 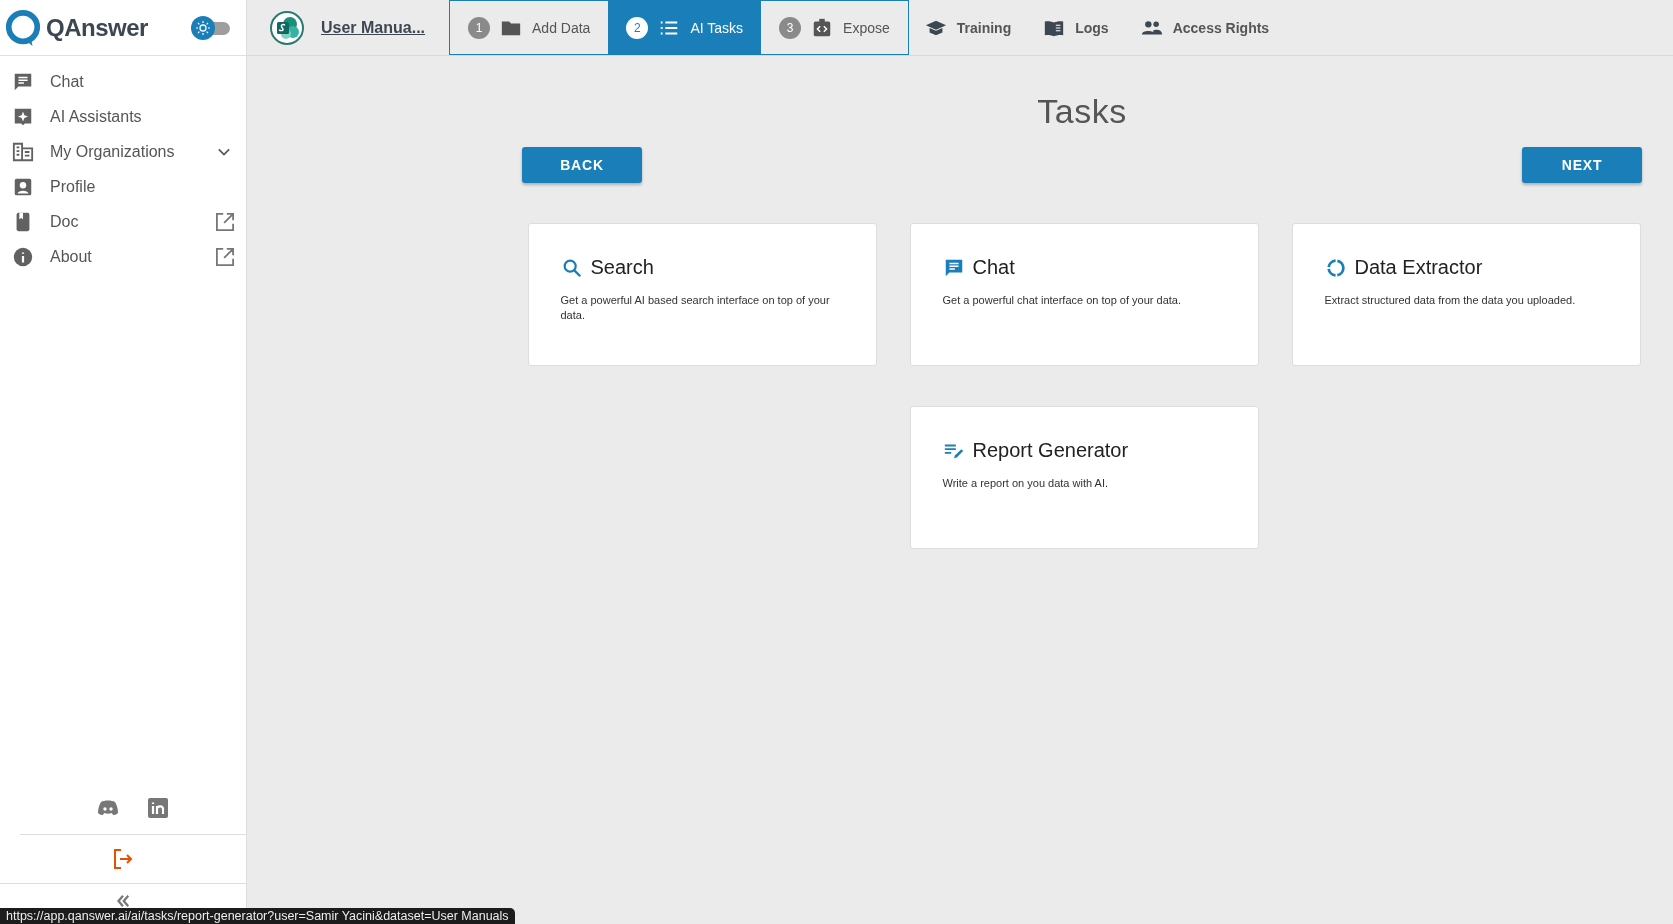 What do you see at coordinates (790, 27) in the screenshot?
I see `step-number: 3` at bounding box center [790, 27].